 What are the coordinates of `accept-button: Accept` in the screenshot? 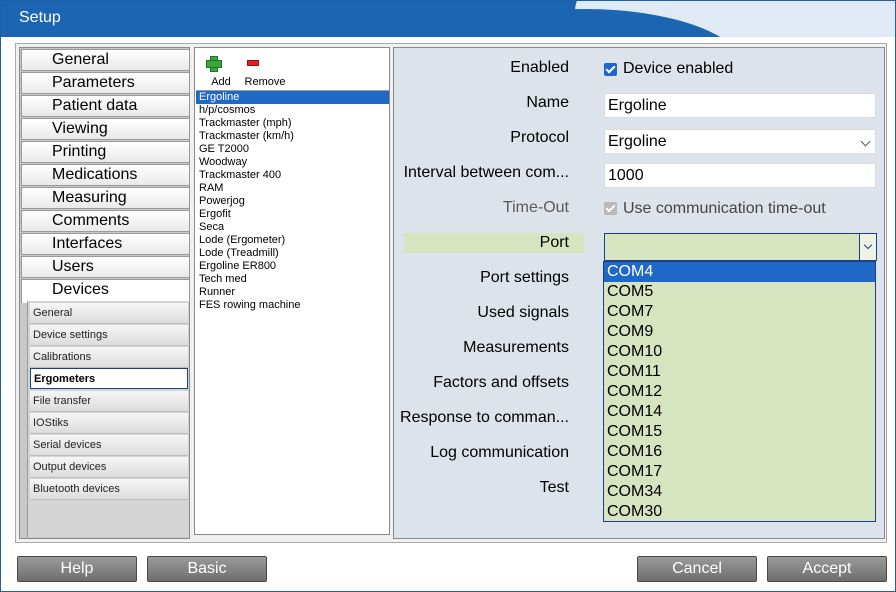 It's located at (827, 569).